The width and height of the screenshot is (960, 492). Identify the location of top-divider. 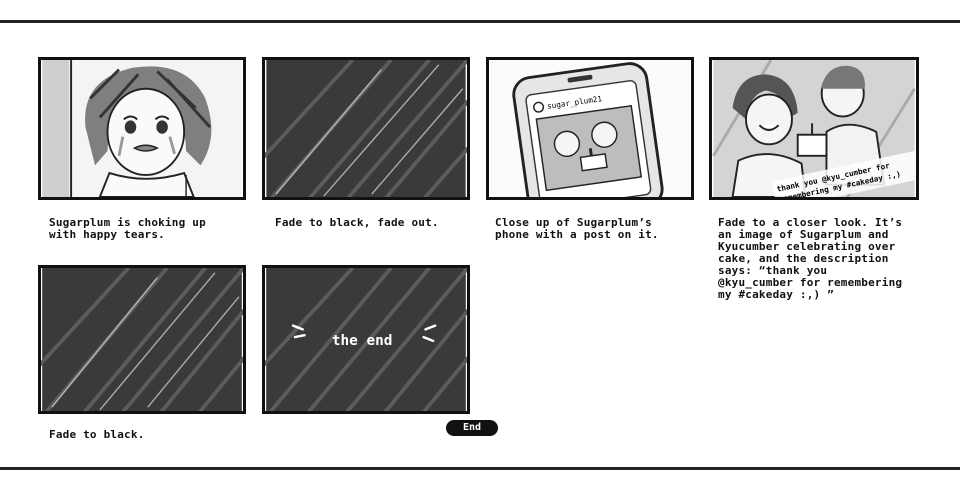
(480, 21).